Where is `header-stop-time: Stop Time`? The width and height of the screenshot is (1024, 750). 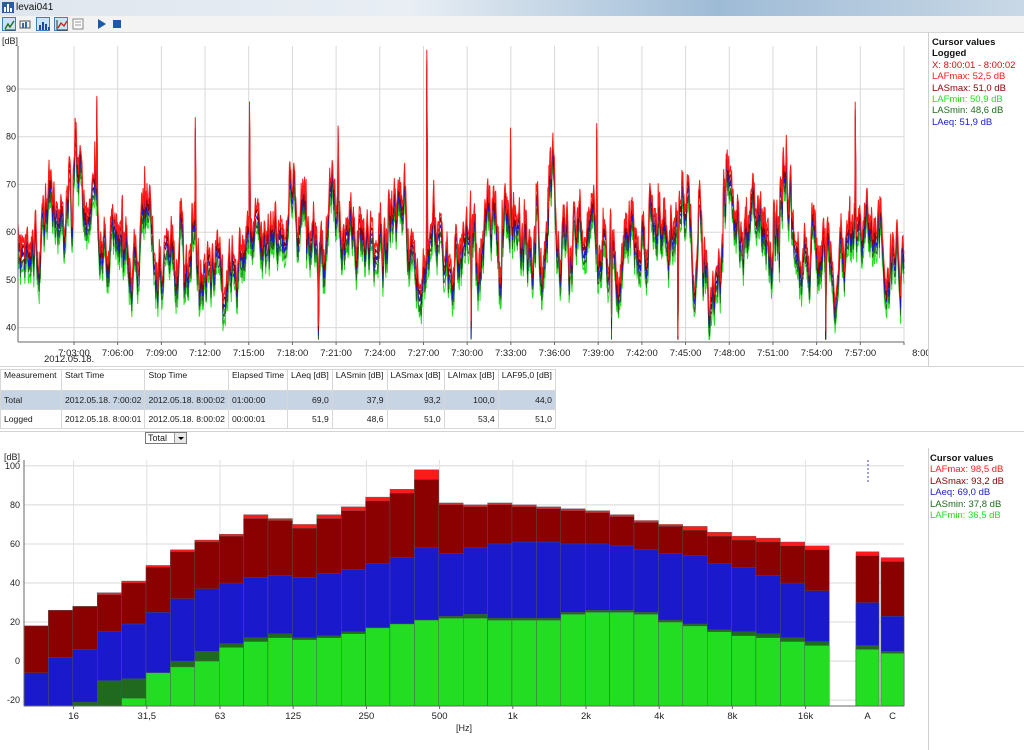
header-stop-time: Stop Time is located at coordinates (186, 380).